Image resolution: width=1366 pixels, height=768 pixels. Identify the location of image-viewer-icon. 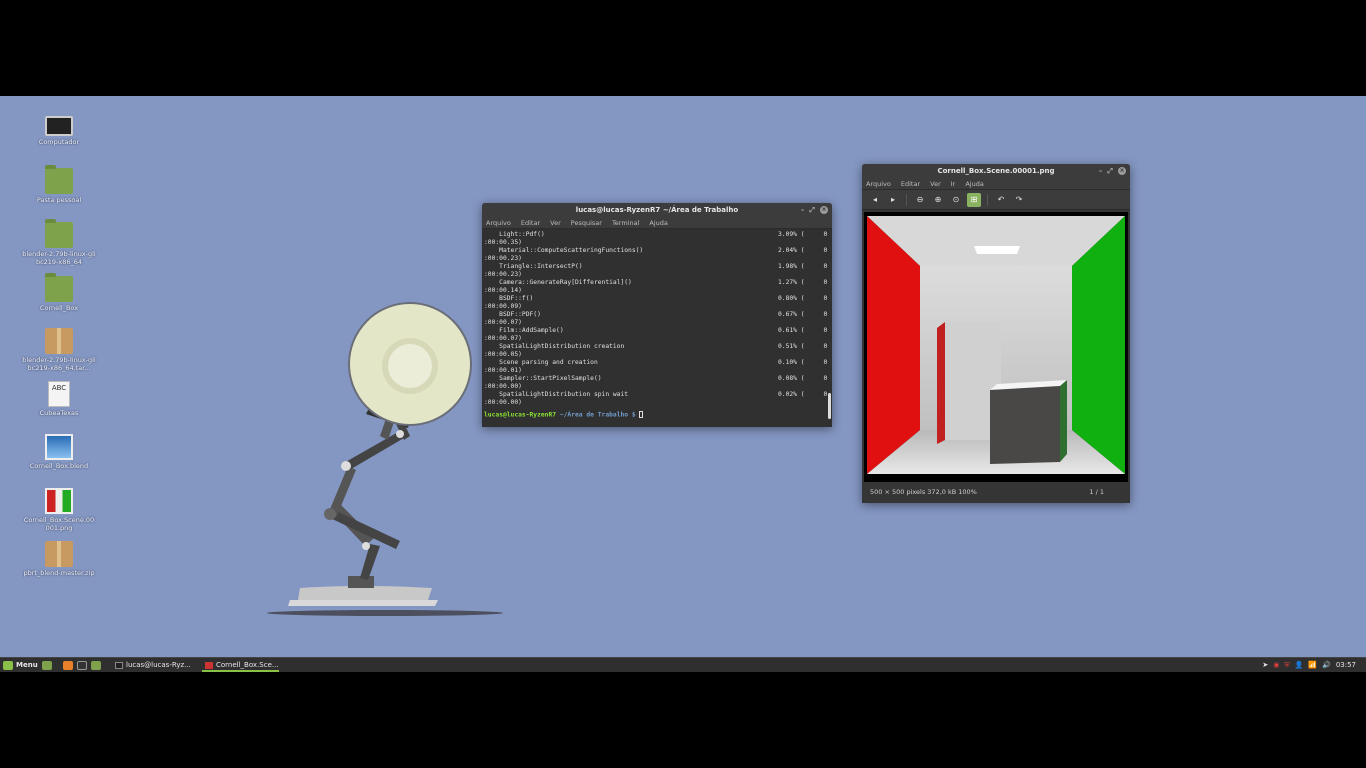
(209, 665).